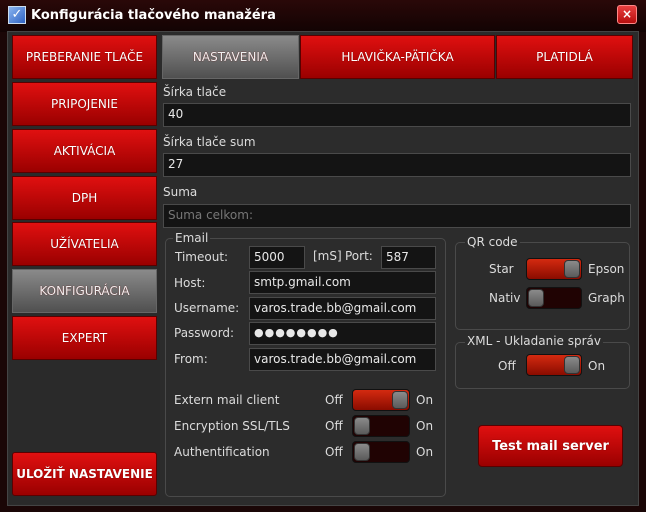 This screenshot has width=646, height=512. Describe the element at coordinates (492, 242) in the screenshot. I see `qr-code-legend: QR code` at that location.